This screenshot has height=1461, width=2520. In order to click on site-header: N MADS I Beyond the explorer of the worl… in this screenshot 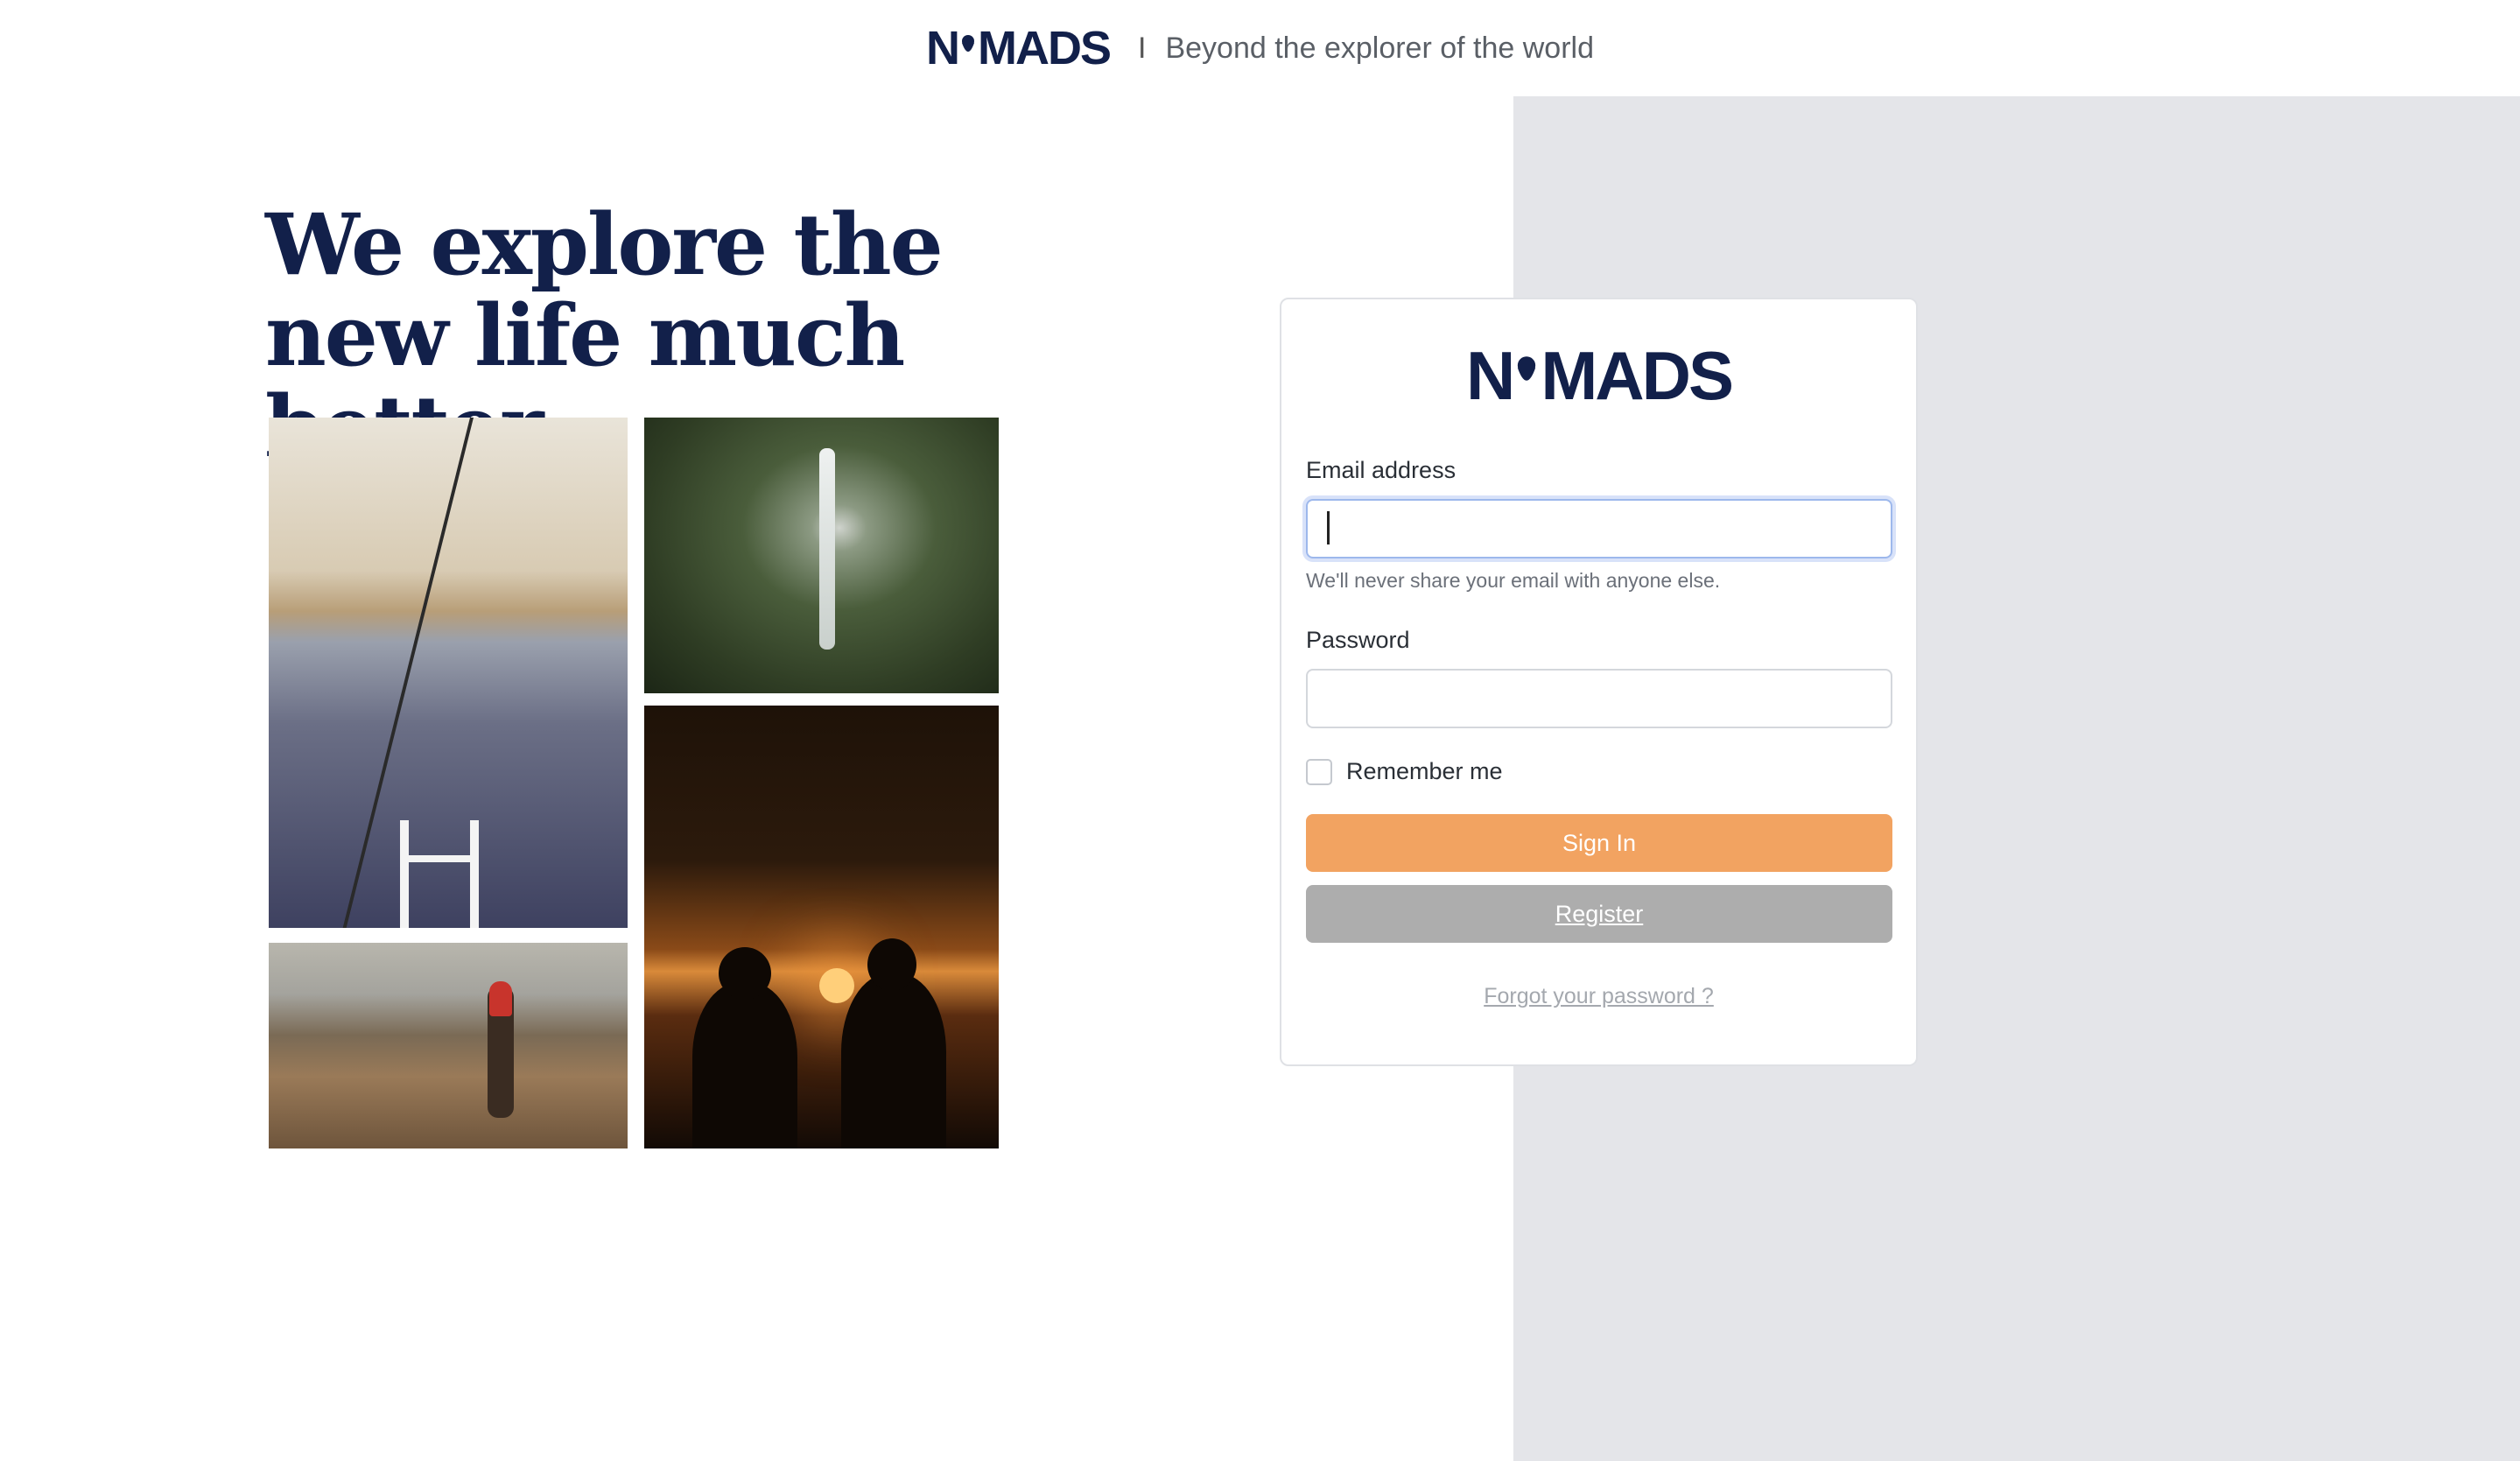, I will do `click(1260, 48)`.